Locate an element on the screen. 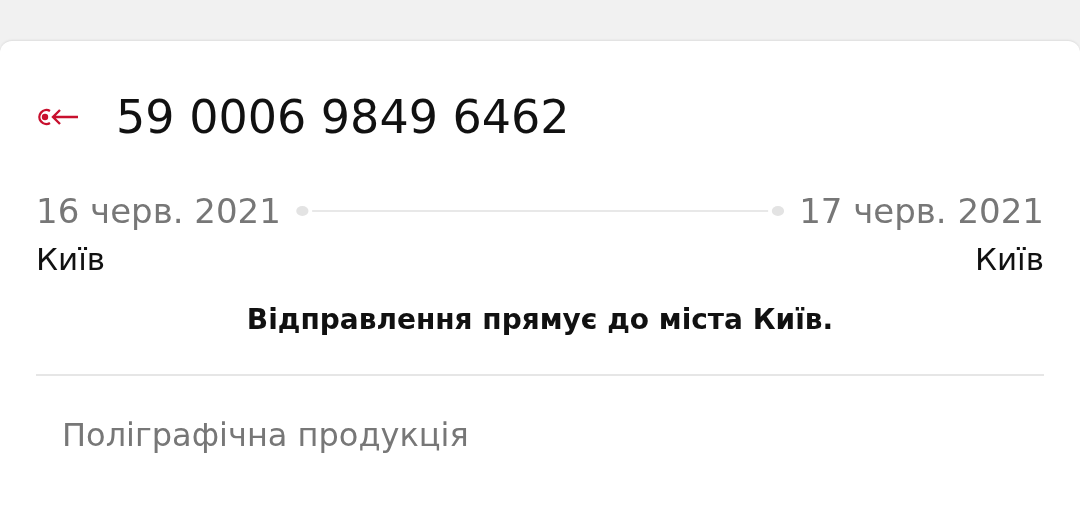  departure-city: Київ is located at coordinates (71, 259).